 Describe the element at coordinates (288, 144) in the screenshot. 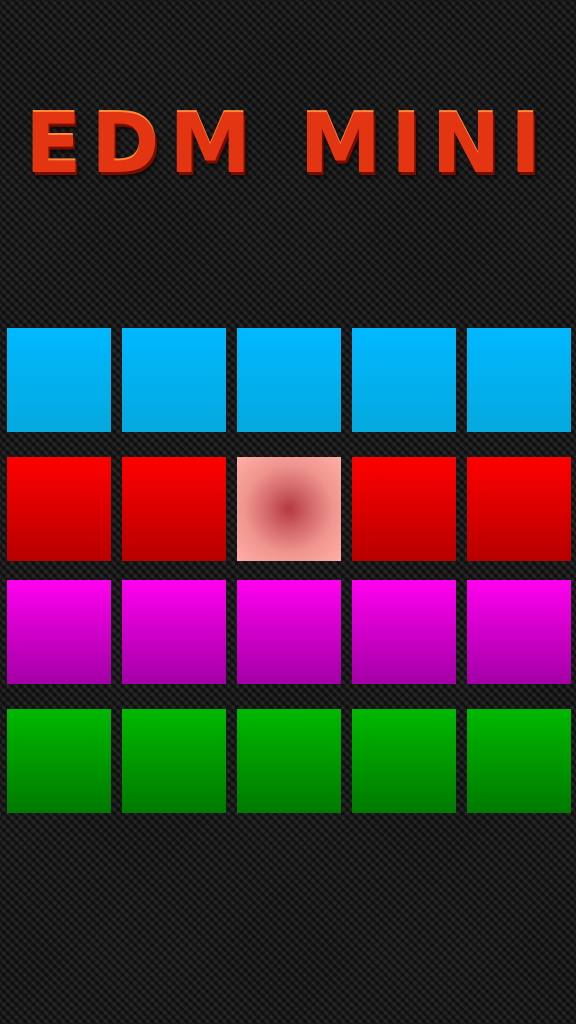

I see `app-title: EDM MINI` at that location.